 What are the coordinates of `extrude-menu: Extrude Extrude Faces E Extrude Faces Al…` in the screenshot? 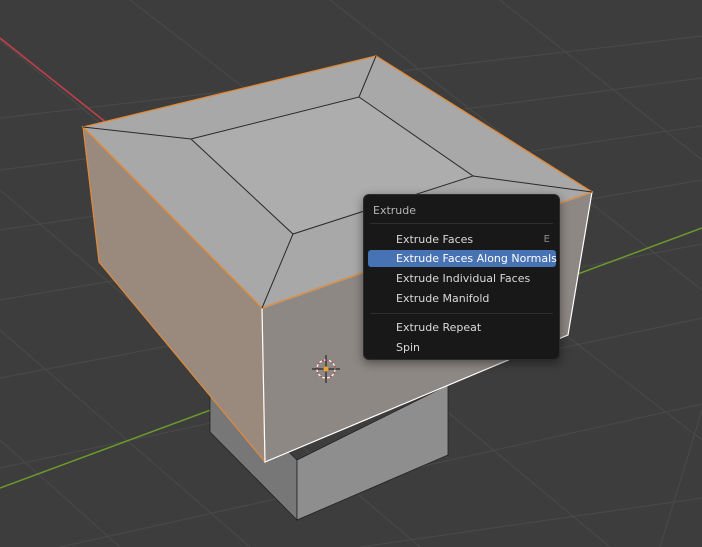 It's located at (461, 277).